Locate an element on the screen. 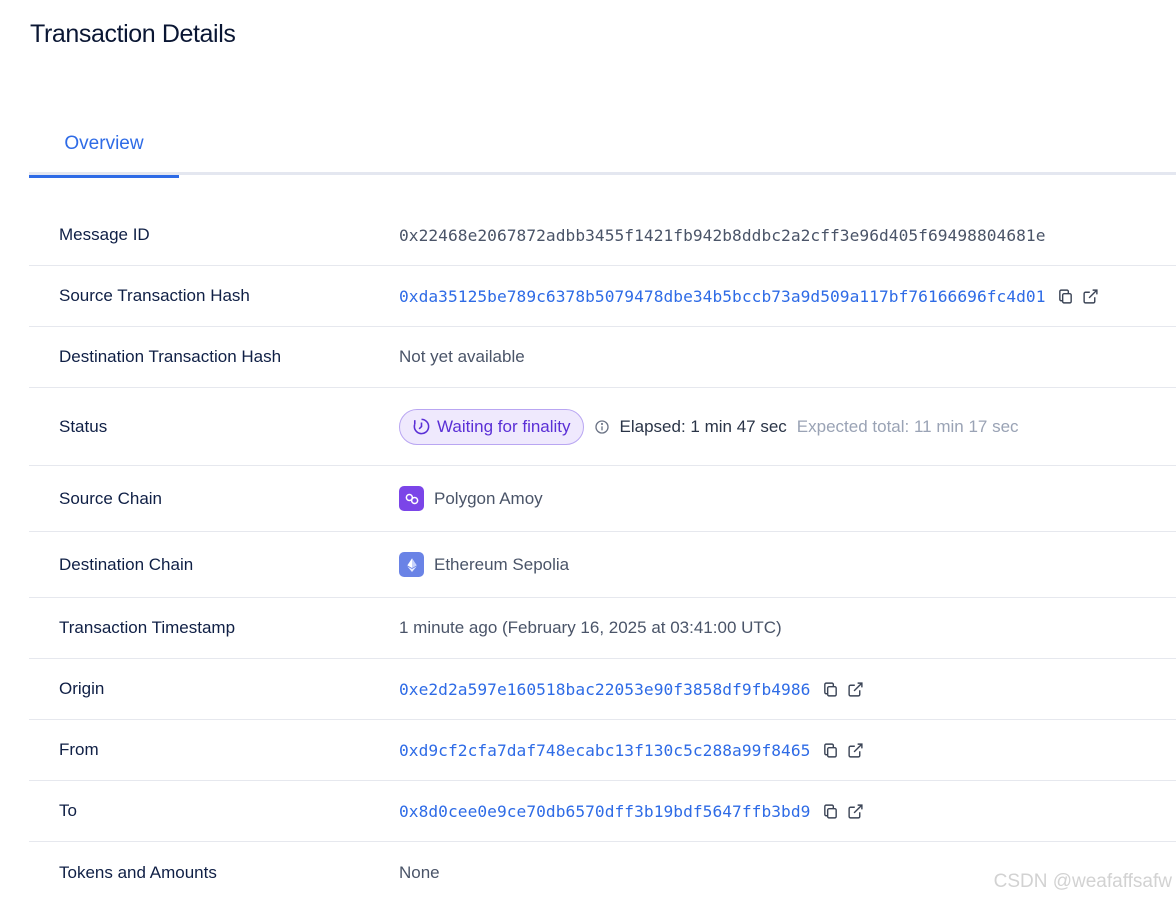  row-destination-chain: Destination Chain Ethereum Sepolia is located at coordinates (602, 565).